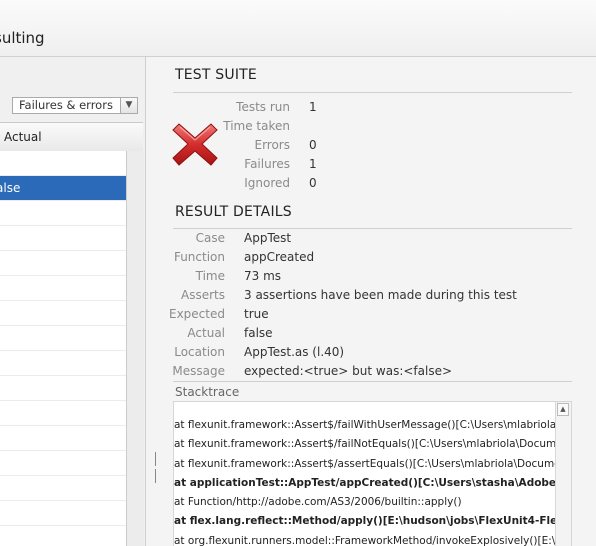 This screenshot has width=596, height=546. I want to click on stacktrace-label: Stacktrace, so click(207, 392).